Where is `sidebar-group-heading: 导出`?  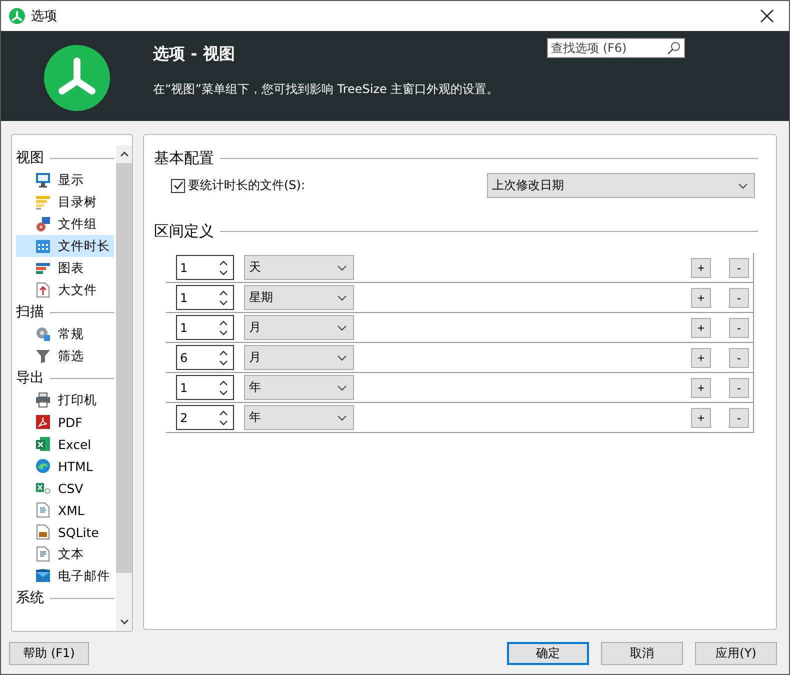 sidebar-group-heading: 导出 is located at coordinates (30, 378).